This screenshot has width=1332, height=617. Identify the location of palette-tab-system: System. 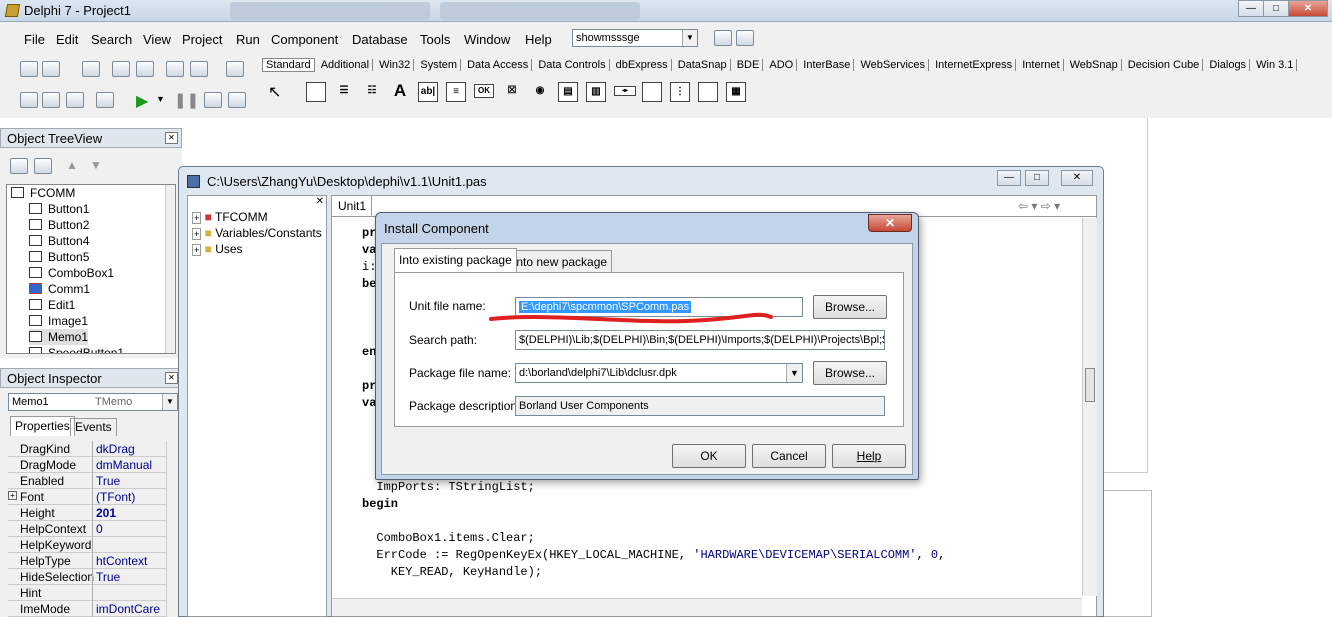
(439, 65).